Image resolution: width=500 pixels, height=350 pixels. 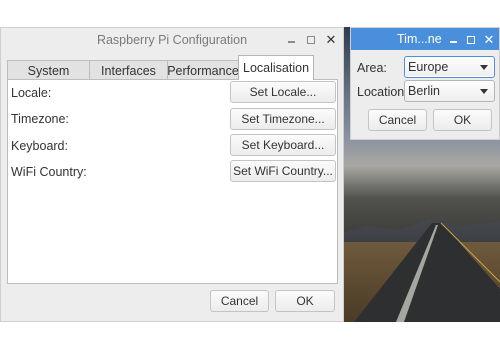 What do you see at coordinates (239, 301) in the screenshot?
I see `cancel-button: Cancel` at bounding box center [239, 301].